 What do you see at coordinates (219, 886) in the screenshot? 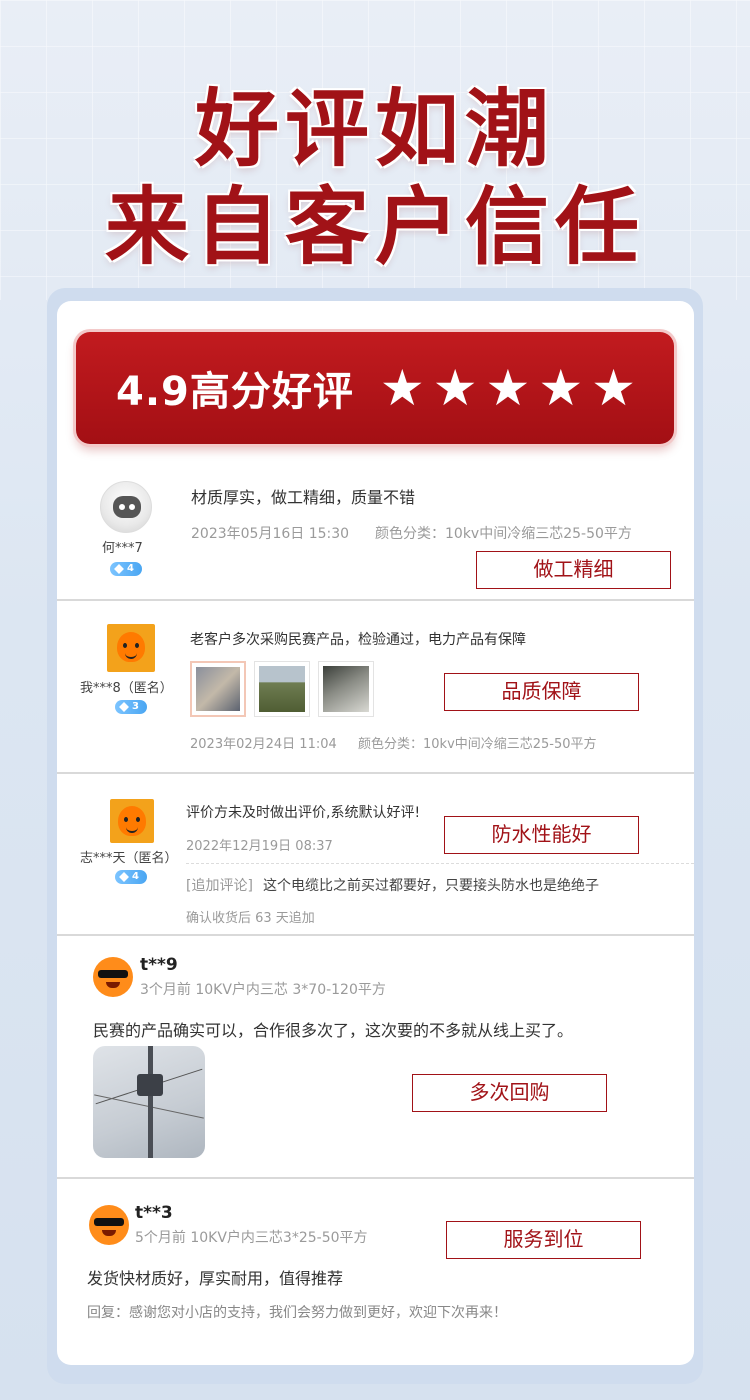
I see `followup-label: [追加评论]` at bounding box center [219, 886].